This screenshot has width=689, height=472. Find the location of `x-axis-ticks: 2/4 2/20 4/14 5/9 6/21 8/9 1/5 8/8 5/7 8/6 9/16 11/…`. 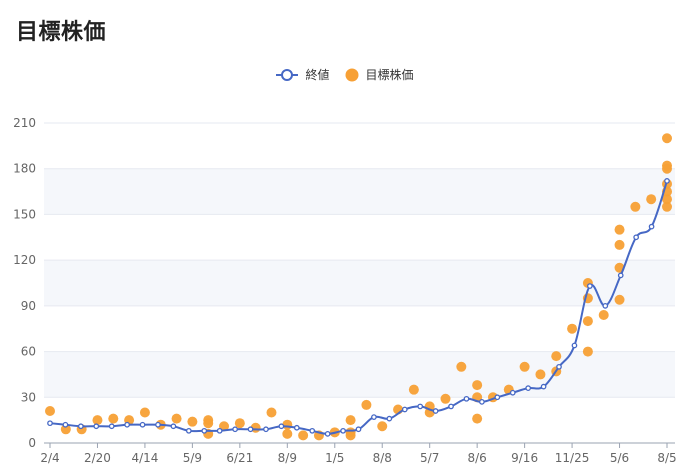

x-axis-ticks: 2/4 2/20 4/14 5/9 6/21 8/9 1/5 8/8 5/7 8/6 9/16 11/… is located at coordinates (358, 454).